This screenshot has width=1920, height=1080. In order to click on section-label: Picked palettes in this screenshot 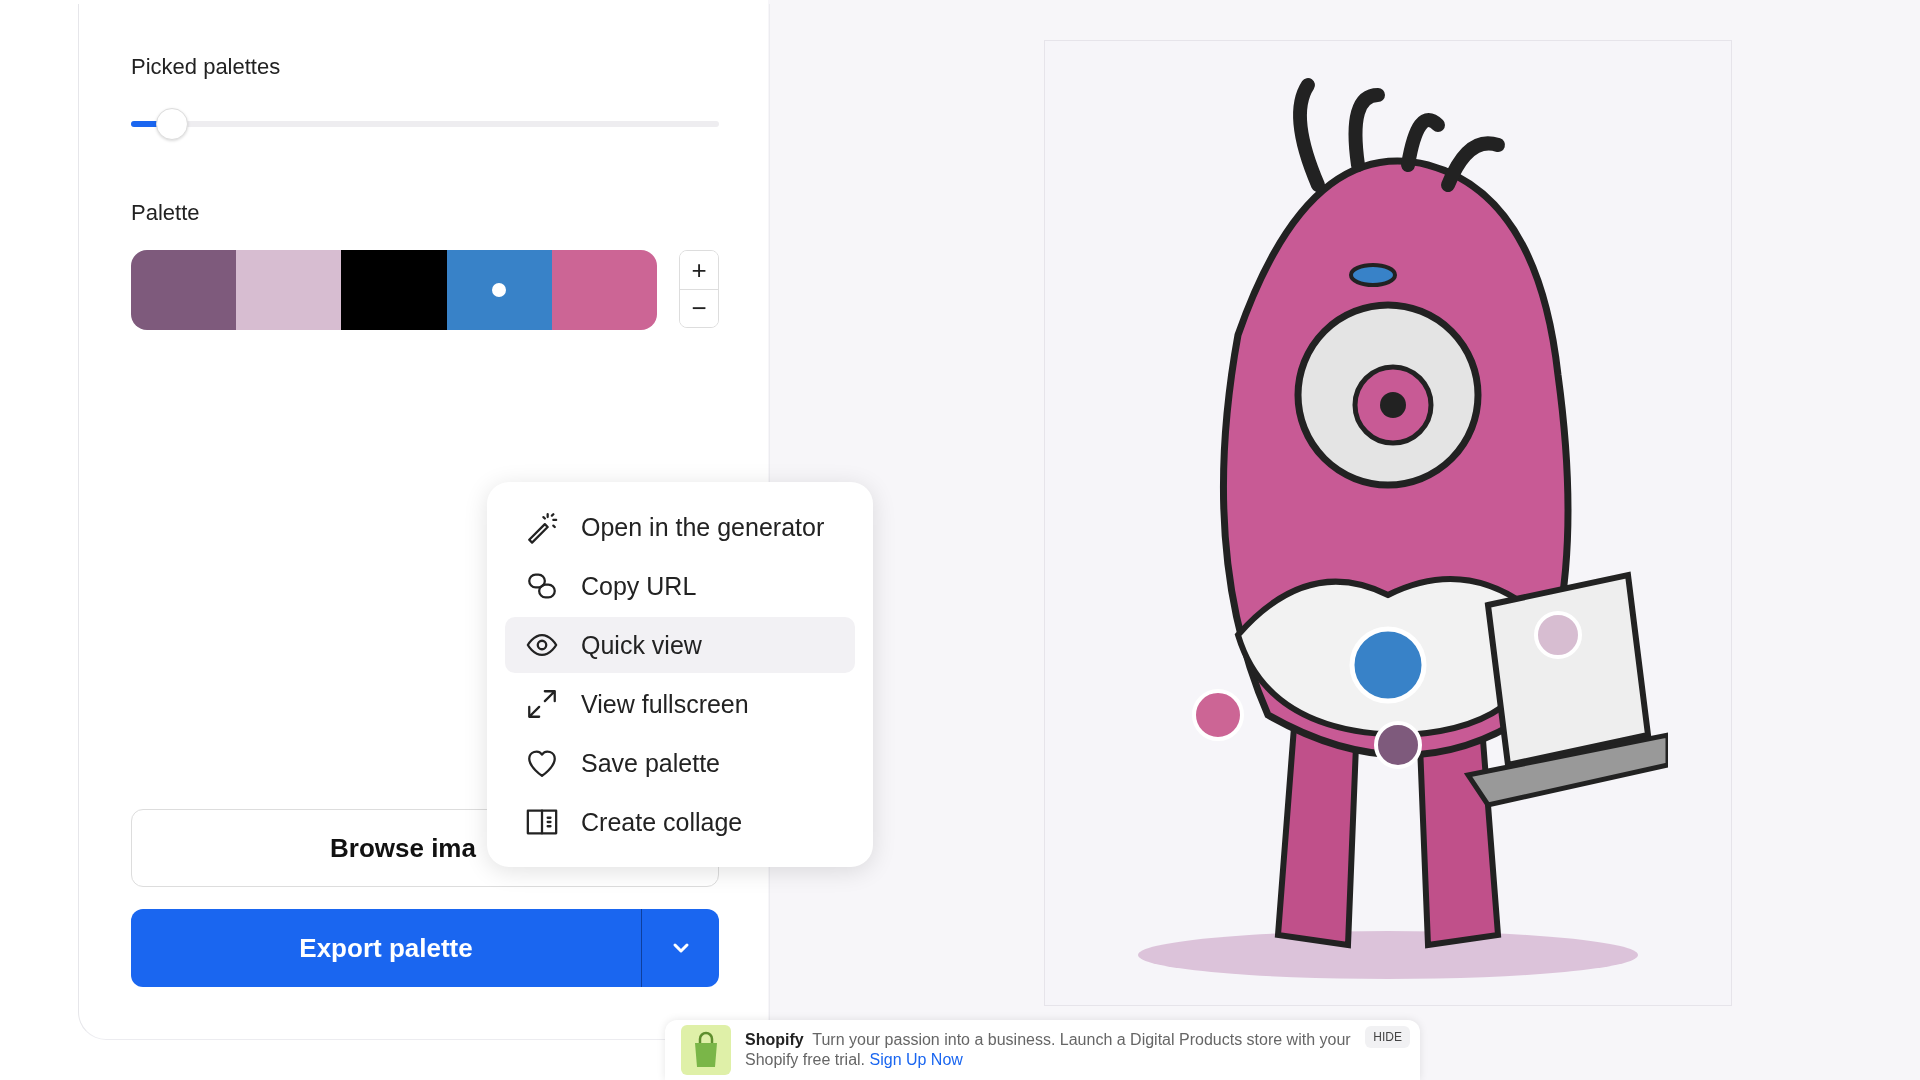, I will do `click(206, 67)`.